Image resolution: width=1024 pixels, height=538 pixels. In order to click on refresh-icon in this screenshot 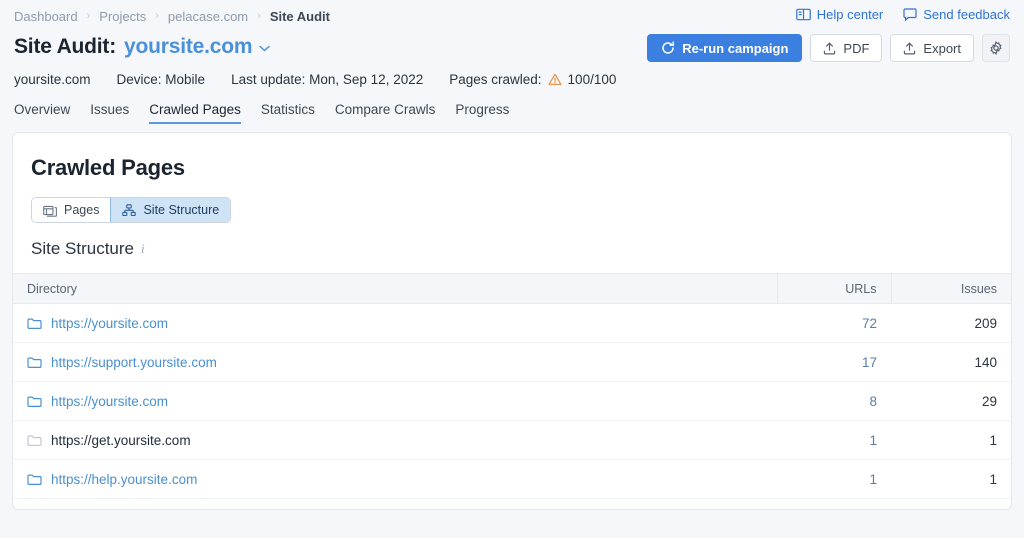, I will do `click(668, 48)`.